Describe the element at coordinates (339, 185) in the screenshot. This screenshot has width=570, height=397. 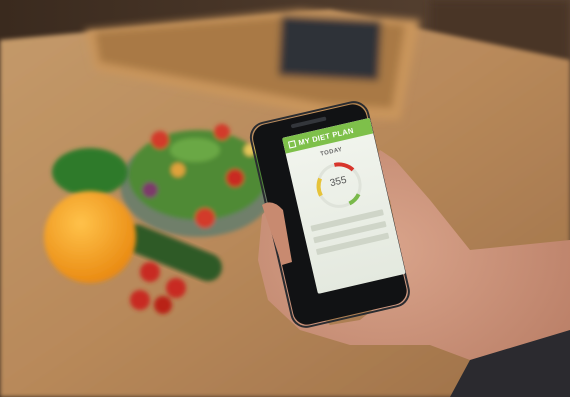
I see `calorie-ring: 355` at that location.